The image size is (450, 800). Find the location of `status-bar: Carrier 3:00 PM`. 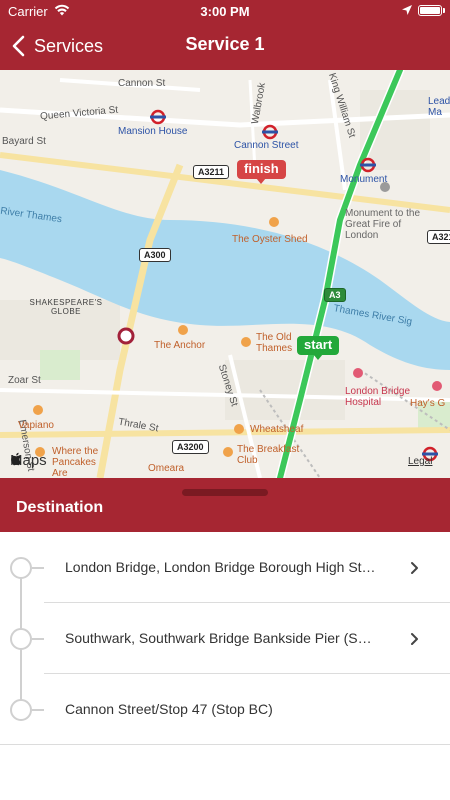

status-bar: Carrier 3:00 PM is located at coordinates (225, 11).